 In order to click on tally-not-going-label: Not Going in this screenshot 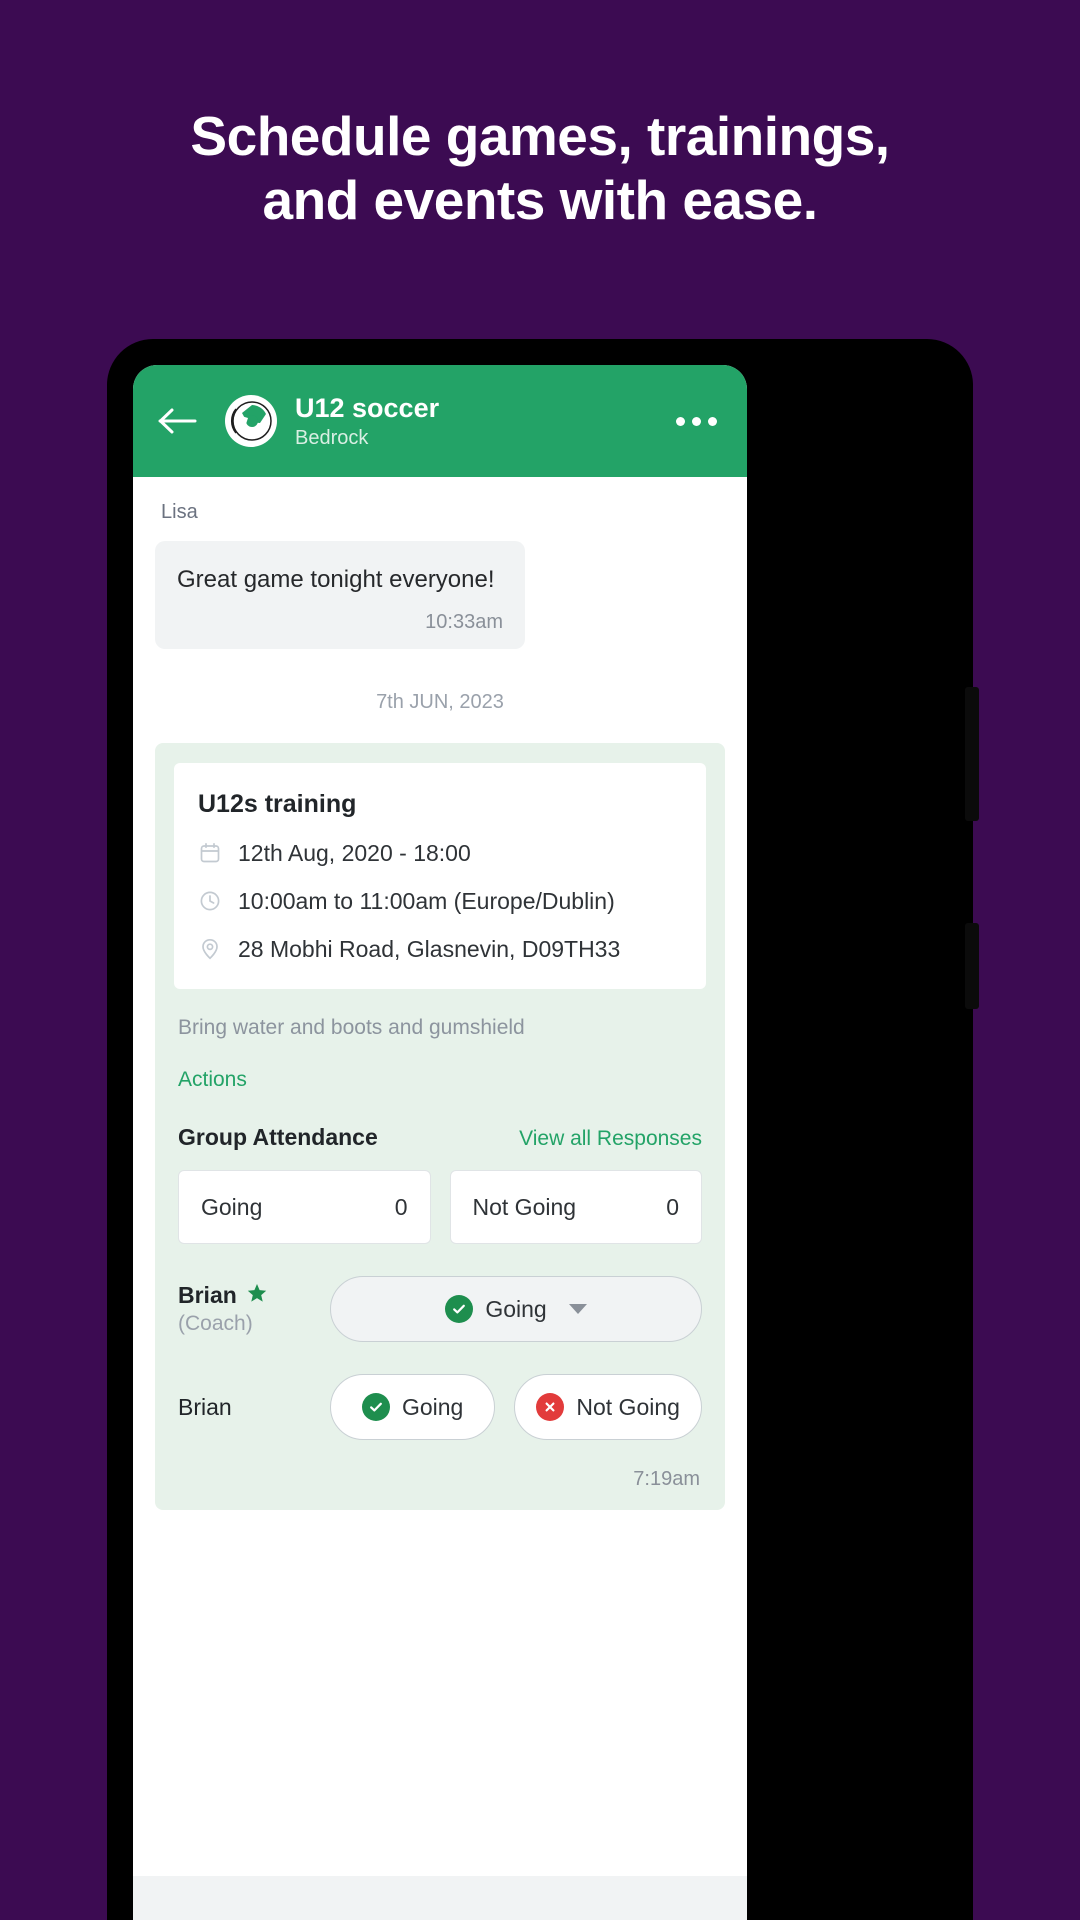, I will do `click(524, 1206)`.